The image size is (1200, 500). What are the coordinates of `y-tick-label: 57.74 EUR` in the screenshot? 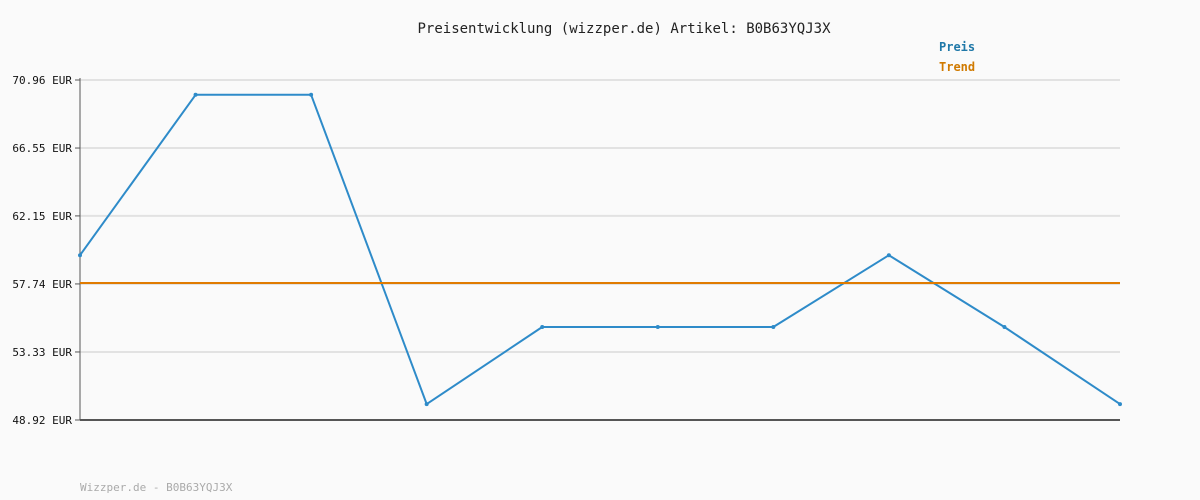 It's located at (42, 284).